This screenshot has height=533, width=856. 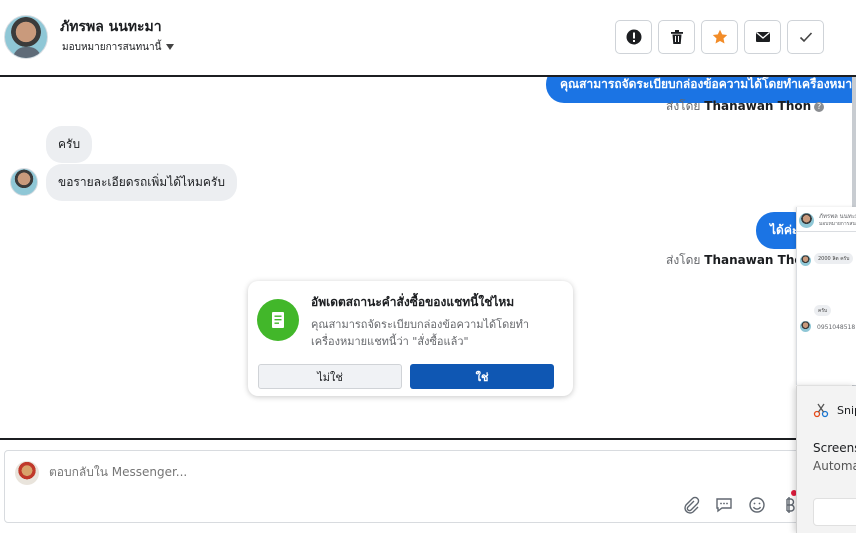 I want to click on snip-subtext: Automa, so click(x=834, y=466).